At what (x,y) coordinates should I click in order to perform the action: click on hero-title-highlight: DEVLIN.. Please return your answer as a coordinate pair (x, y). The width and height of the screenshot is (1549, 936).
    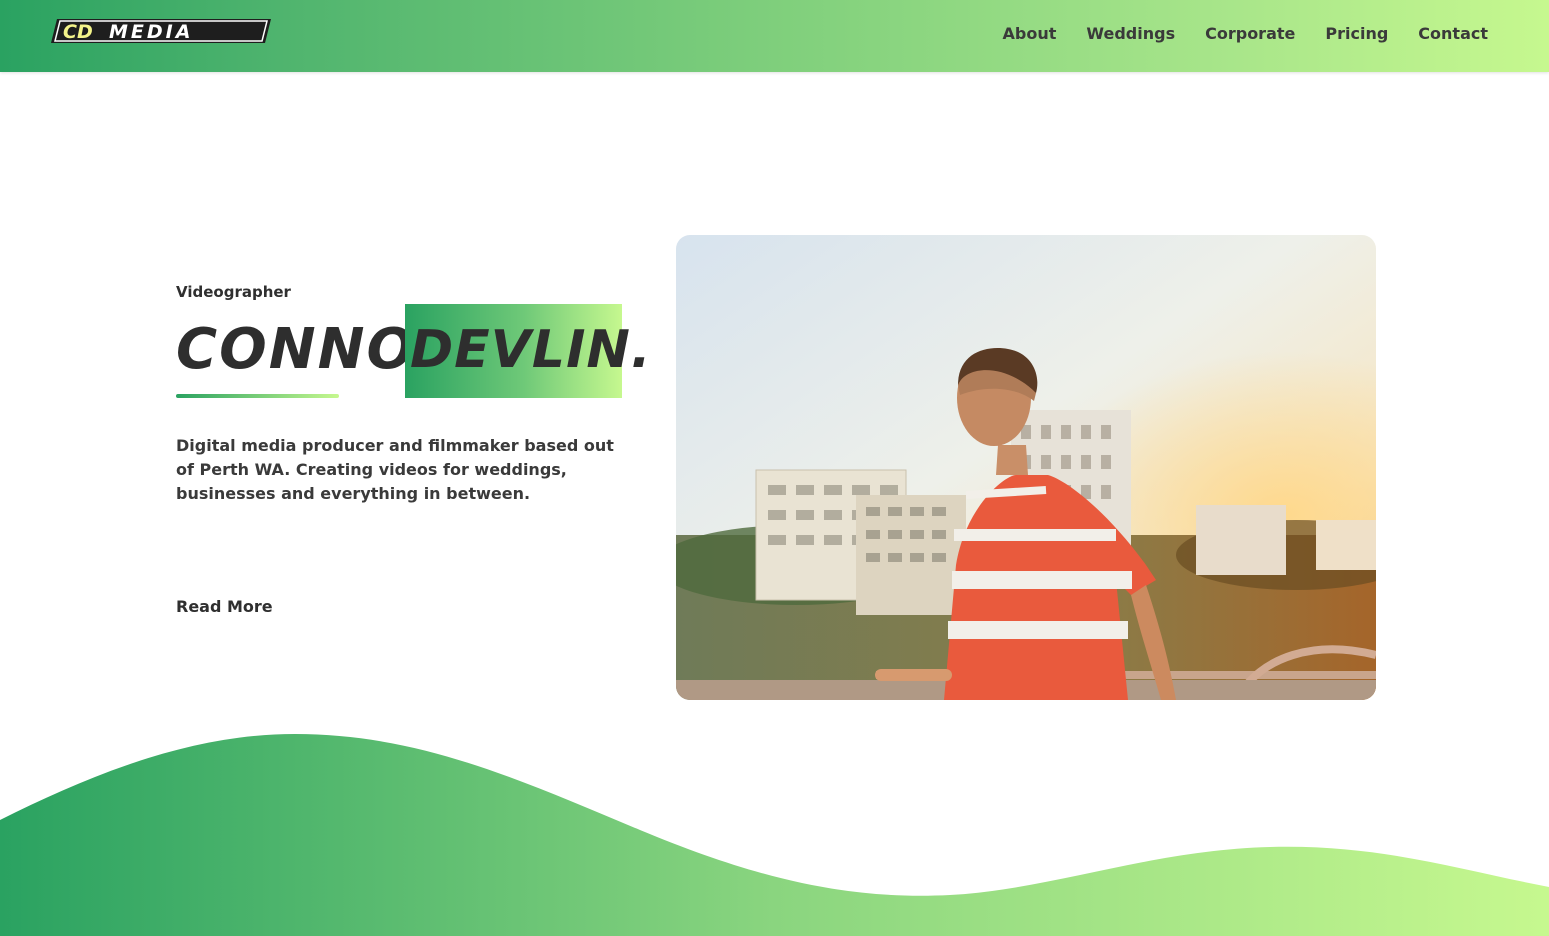
    Looking at the image, I should click on (528, 351).